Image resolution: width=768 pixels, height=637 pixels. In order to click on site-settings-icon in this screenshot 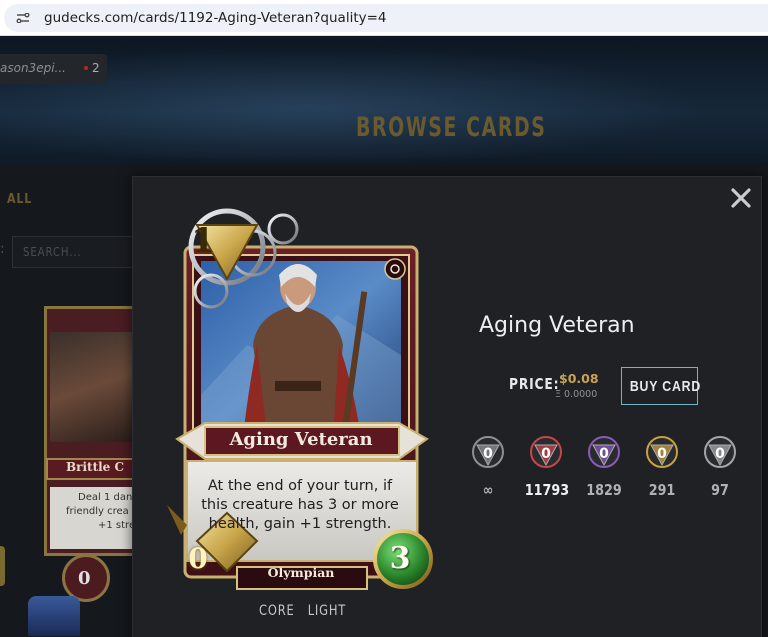, I will do `click(23, 18)`.